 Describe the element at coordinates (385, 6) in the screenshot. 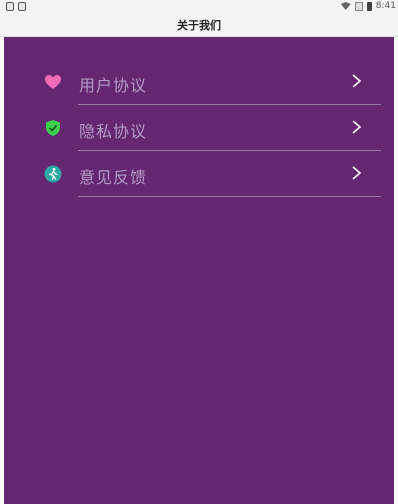

I see `status-time: 8:41` at that location.